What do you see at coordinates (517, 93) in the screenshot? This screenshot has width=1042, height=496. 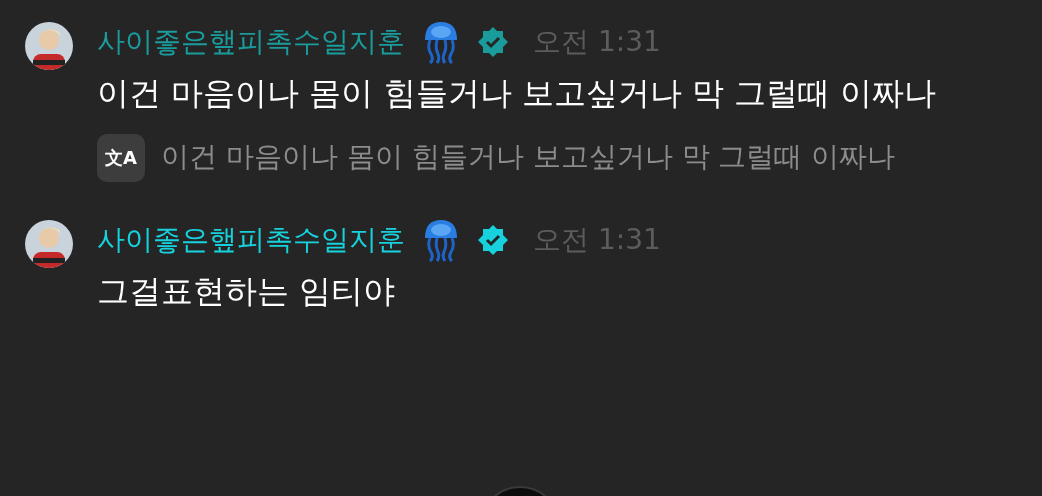 I see `message-text: 이건 마음이나 몸이 힘들거나 보고싶거나 막 그럴때 이짜나` at bounding box center [517, 93].